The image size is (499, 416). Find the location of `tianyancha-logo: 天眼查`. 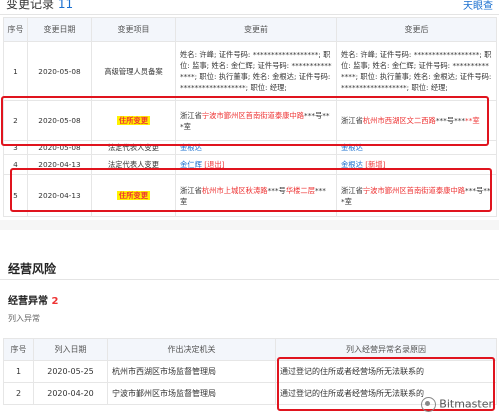

tianyancha-logo: 天眼查 is located at coordinates (478, 6).